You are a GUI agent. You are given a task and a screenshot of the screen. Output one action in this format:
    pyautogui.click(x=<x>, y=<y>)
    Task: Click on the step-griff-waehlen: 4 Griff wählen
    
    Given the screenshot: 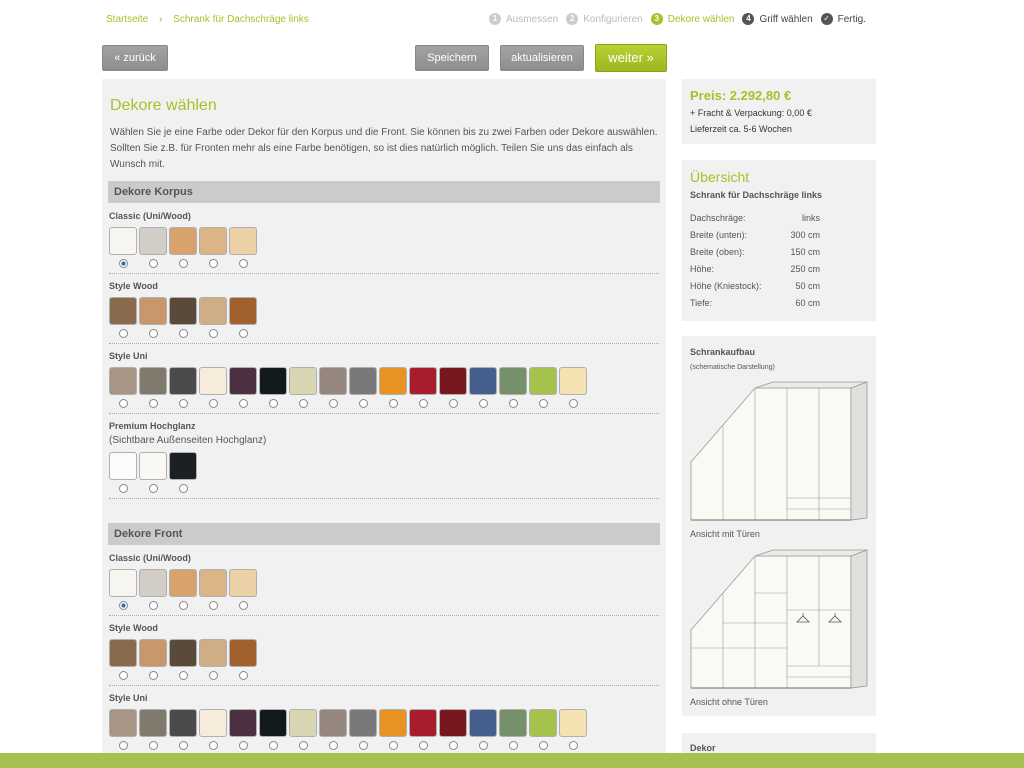 What is the action you would take?
    pyautogui.click(x=777, y=19)
    